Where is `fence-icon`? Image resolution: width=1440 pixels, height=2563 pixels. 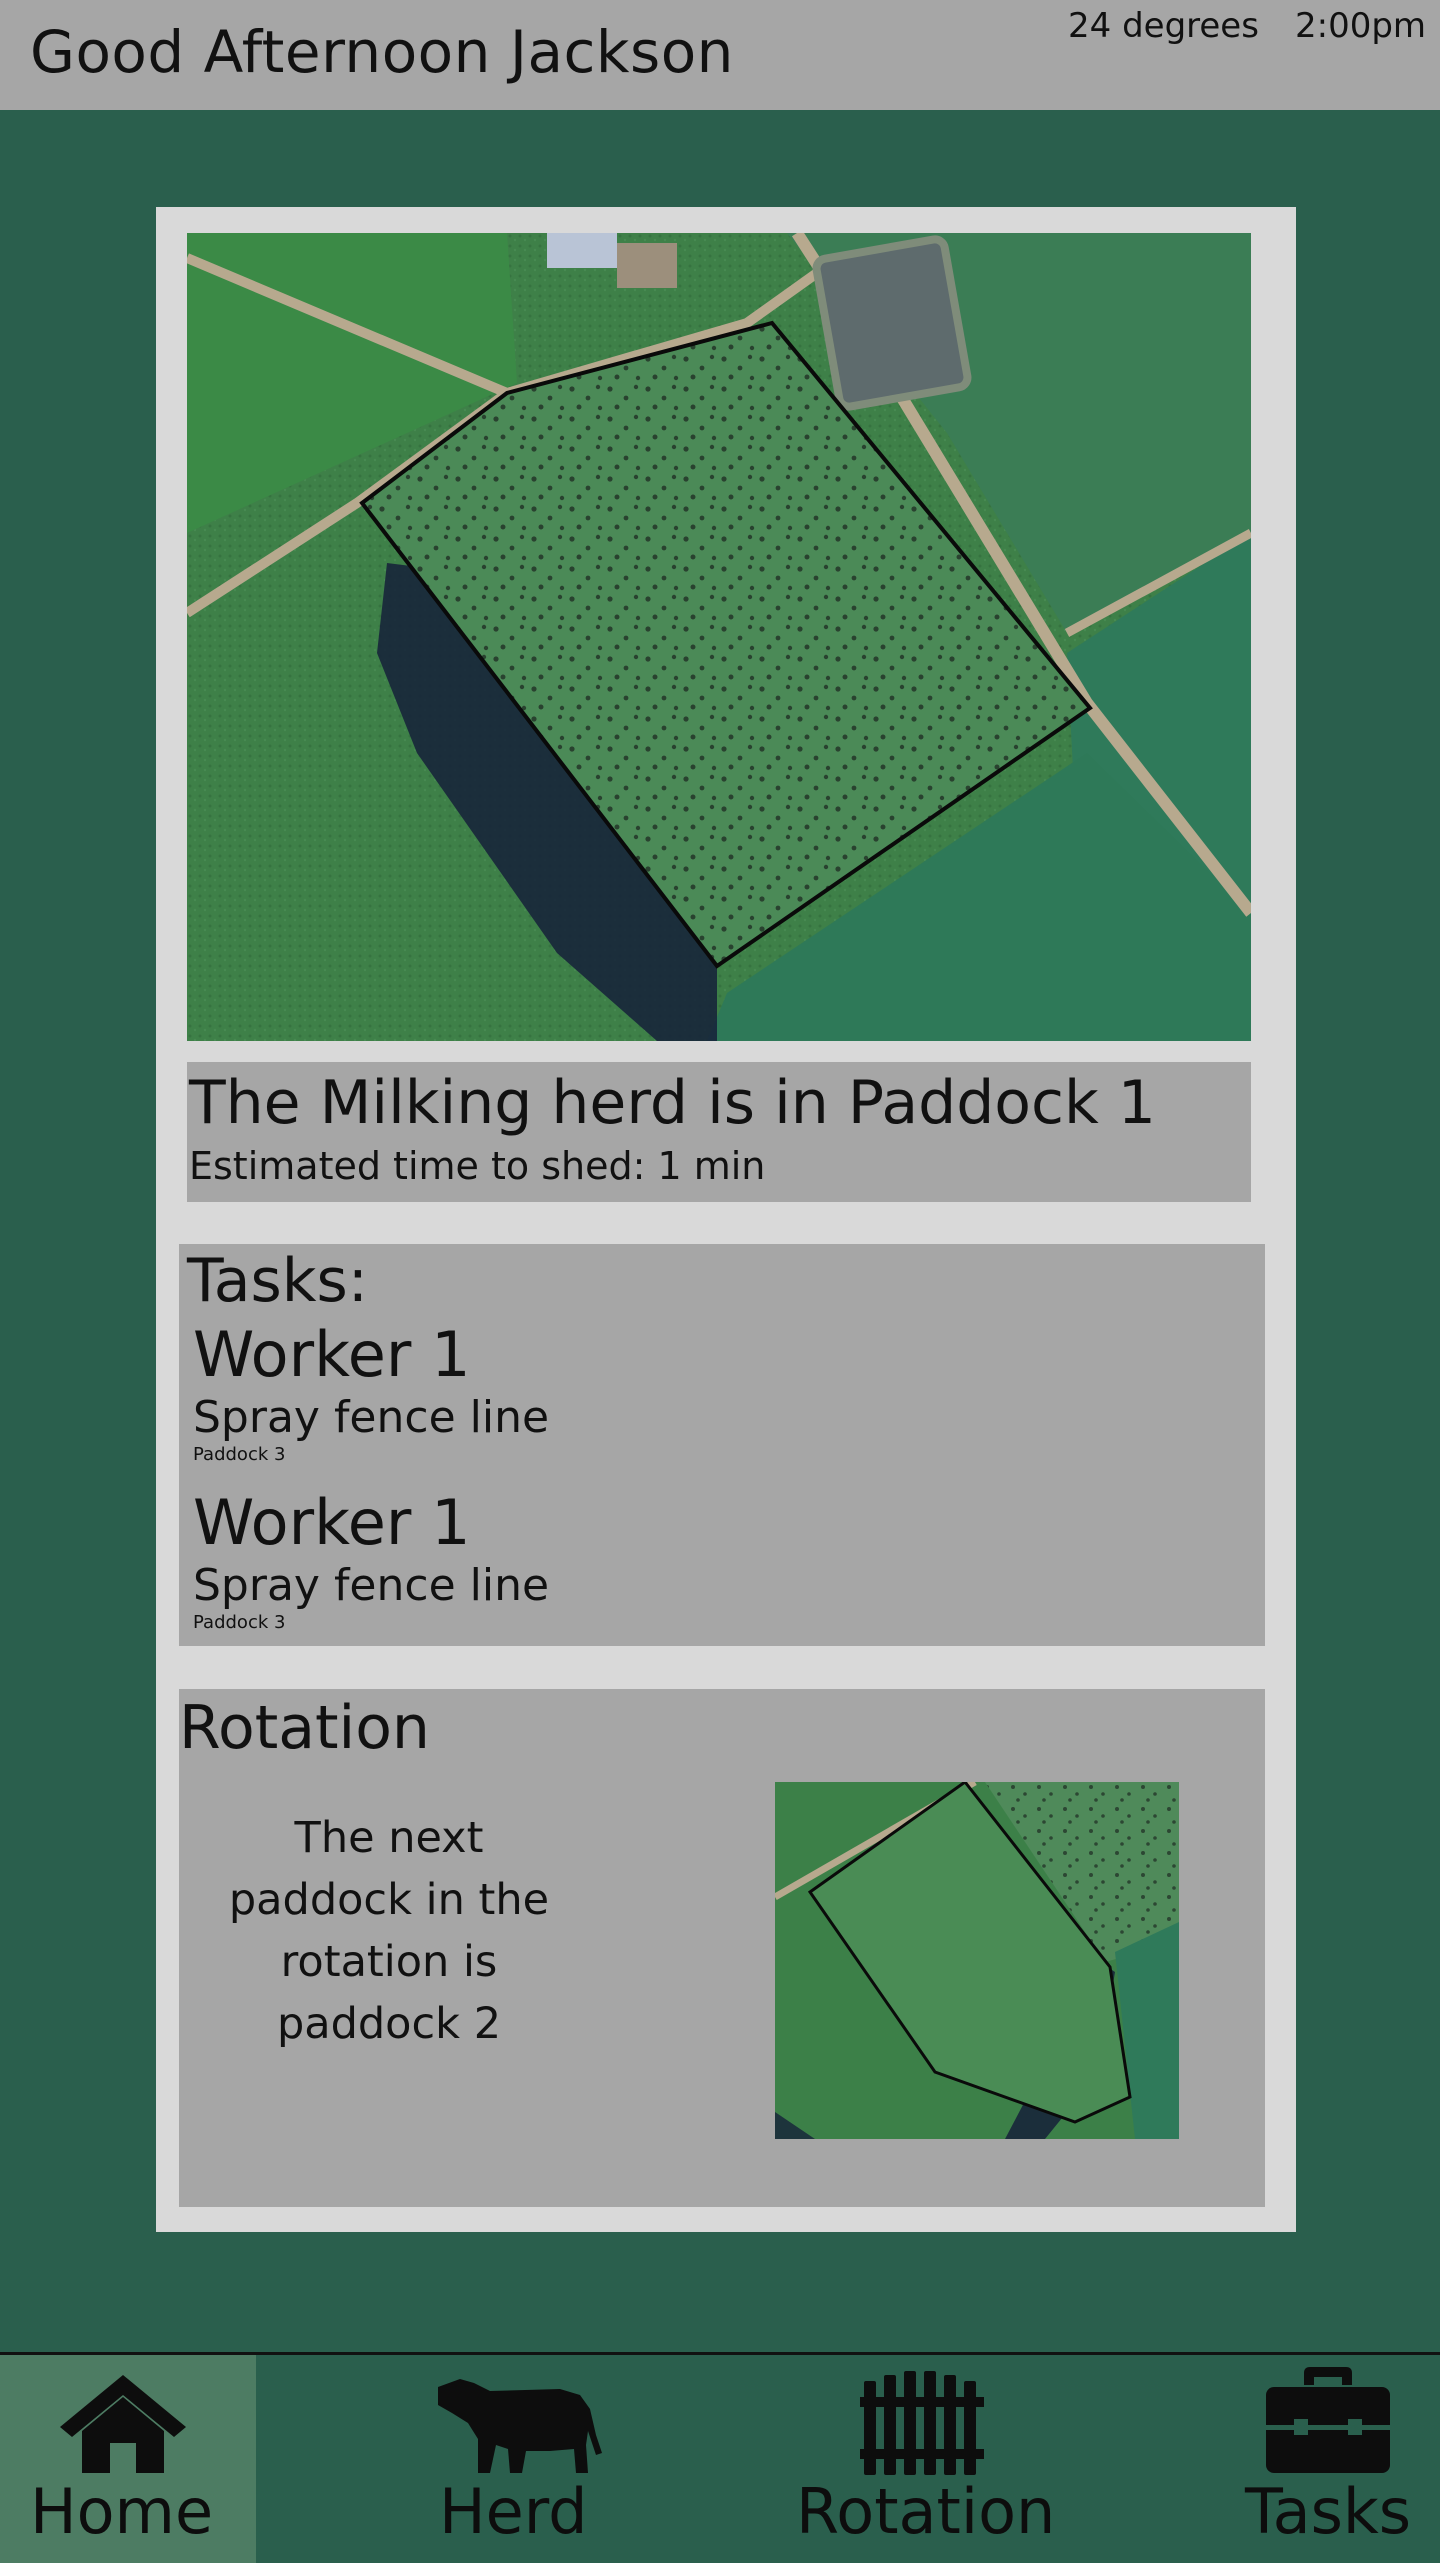 fence-icon is located at coordinates (922, 2423).